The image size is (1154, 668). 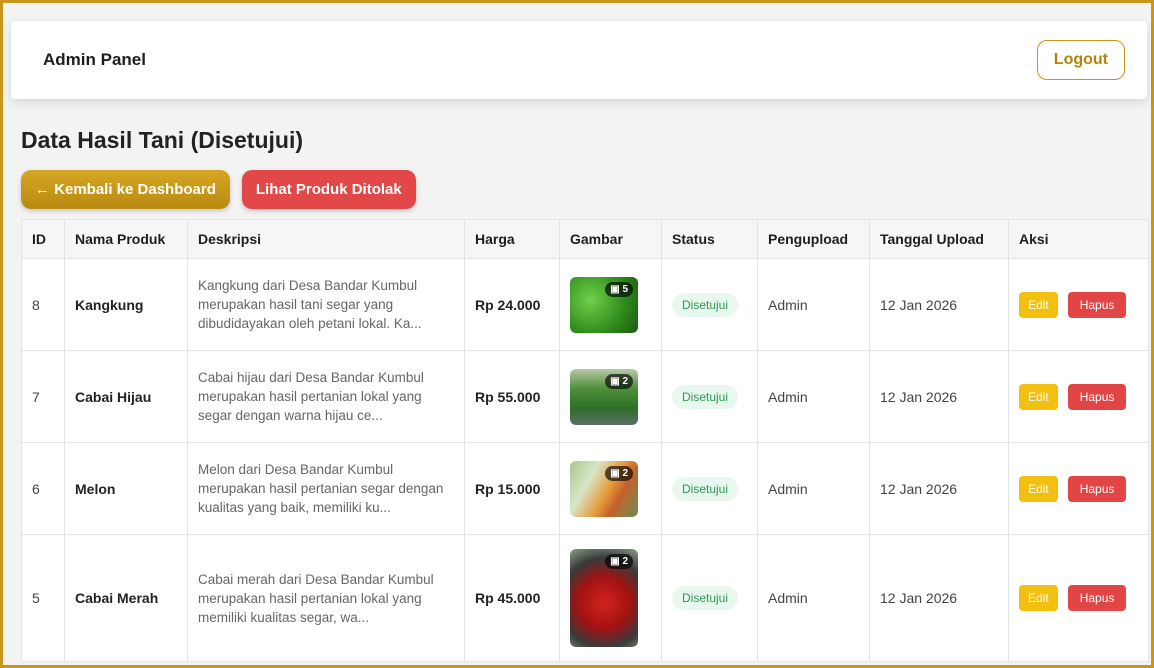 What do you see at coordinates (126, 396) in the screenshot?
I see `cell-name: Cabai Hijau` at bounding box center [126, 396].